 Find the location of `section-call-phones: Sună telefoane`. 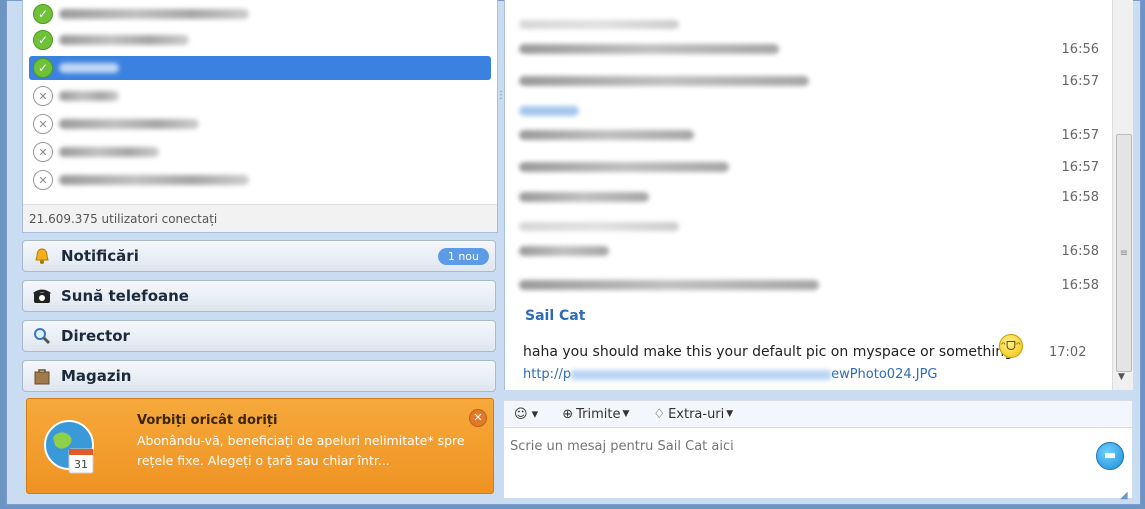

section-call-phones: Sună telefoane is located at coordinates (259, 296).